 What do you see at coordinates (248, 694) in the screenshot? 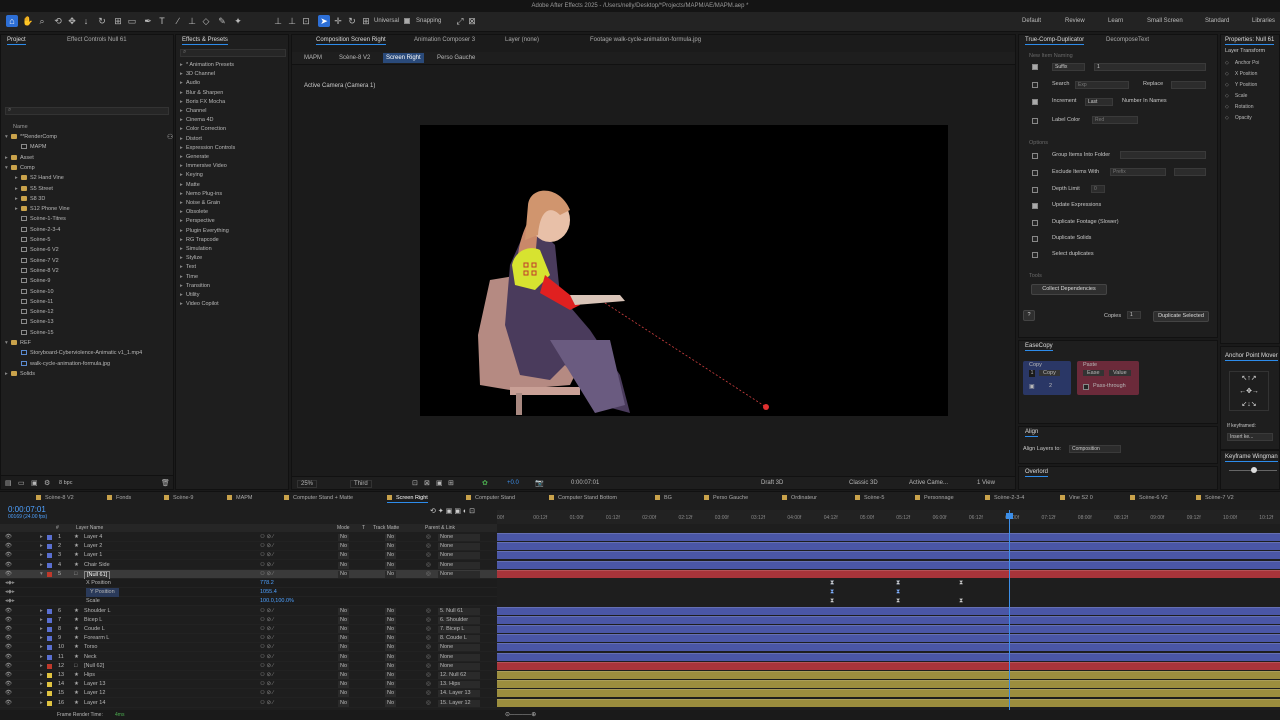
I see `layer-row: 👁 ▸ 15 ★ Layer 12 ⚇ ⊘ ∕ No No ◎ 14. Layer 13` at bounding box center [248, 694].